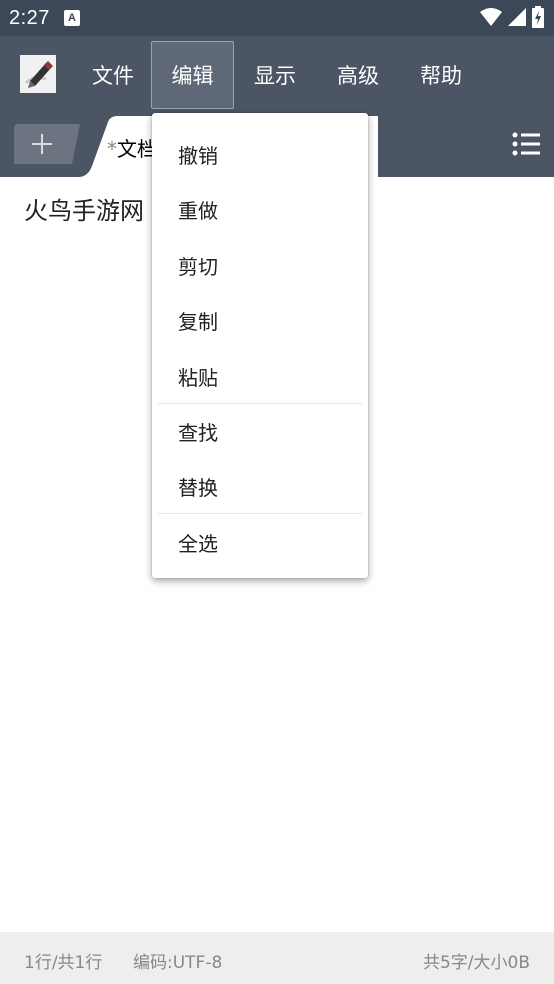  What do you see at coordinates (47, 144) in the screenshot?
I see `plus-icon` at bounding box center [47, 144].